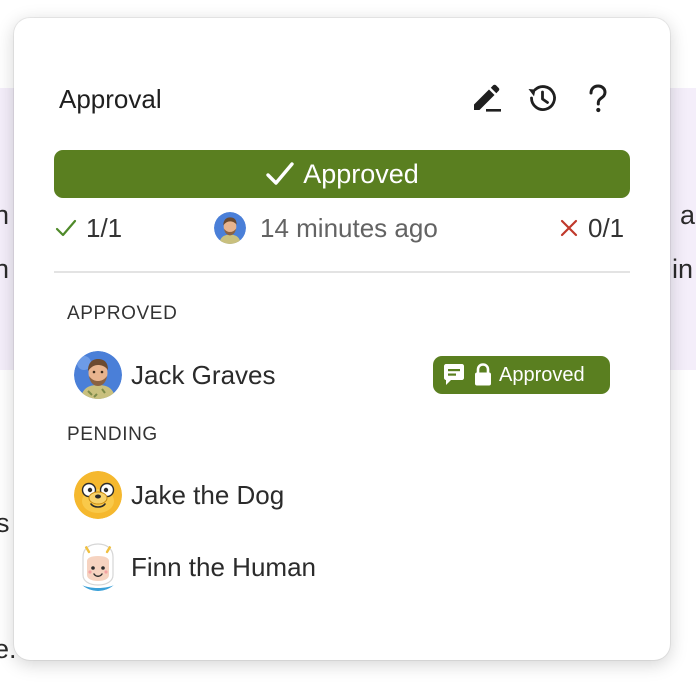  I want to click on approved-count: 1/1, so click(88, 228).